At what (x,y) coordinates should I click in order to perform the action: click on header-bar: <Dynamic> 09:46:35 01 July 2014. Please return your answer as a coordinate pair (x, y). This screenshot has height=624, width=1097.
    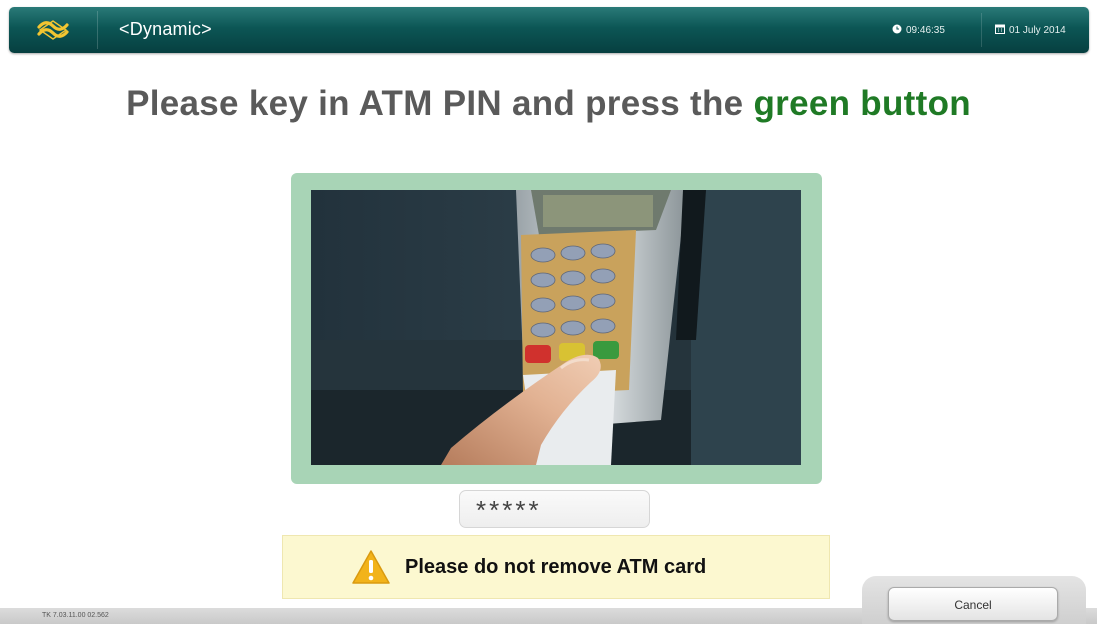
    Looking at the image, I should click on (549, 30).